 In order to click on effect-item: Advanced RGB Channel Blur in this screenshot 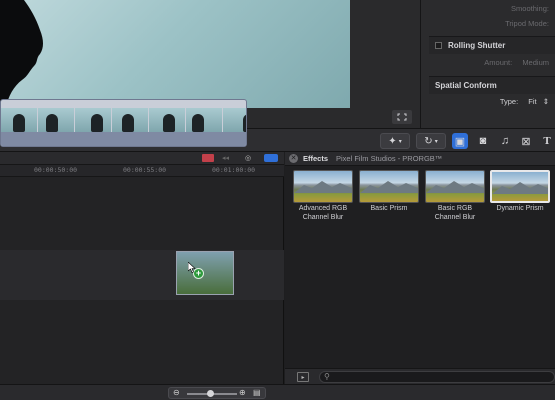, I will do `click(323, 196)`.